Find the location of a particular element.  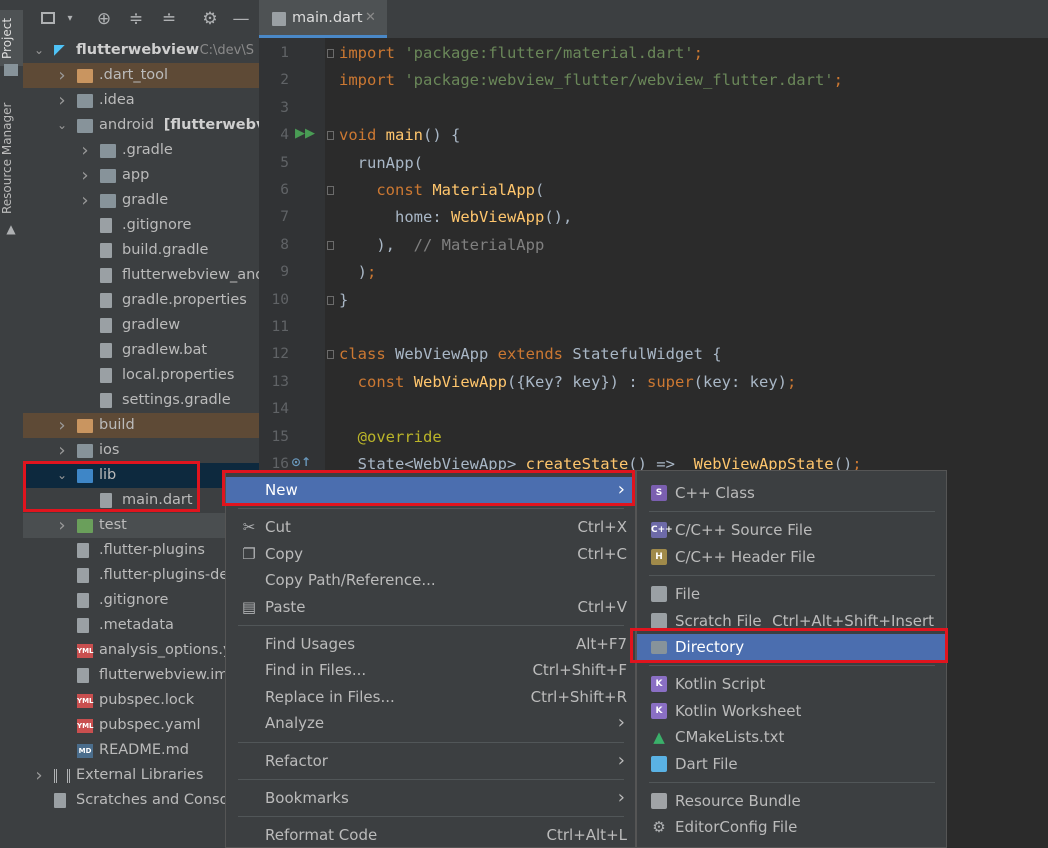

new-item-kotlin-worksheet: K Kotlin Worksheet is located at coordinates (791, 711).